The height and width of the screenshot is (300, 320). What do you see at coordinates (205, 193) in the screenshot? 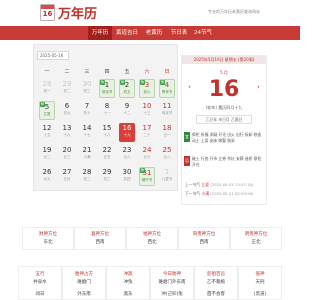
I see `next-term-name: 小满` at bounding box center [205, 193].